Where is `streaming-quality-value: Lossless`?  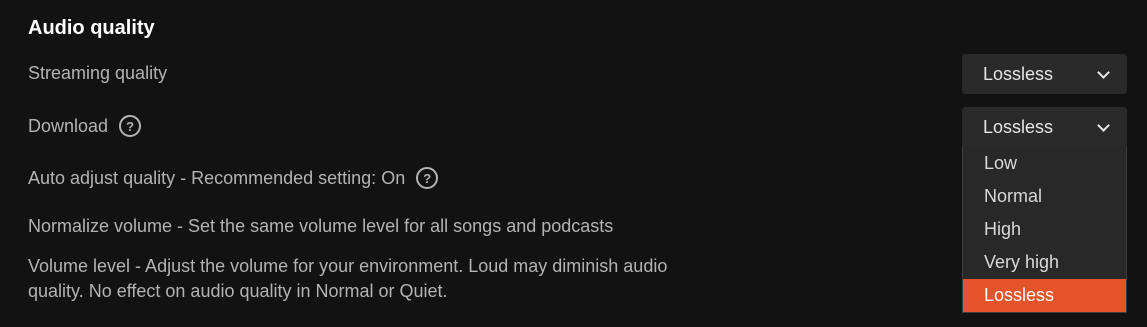
streaming-quality-value: Lossless is located at coordinates (1018, 73).